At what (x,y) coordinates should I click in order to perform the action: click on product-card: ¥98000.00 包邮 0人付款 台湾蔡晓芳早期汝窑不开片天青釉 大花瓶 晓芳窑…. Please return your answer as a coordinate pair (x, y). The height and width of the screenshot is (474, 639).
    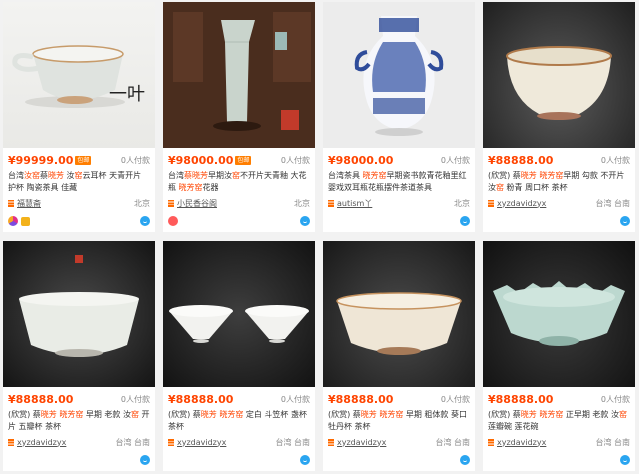
    Looking at the image, I should click on (239, 117).